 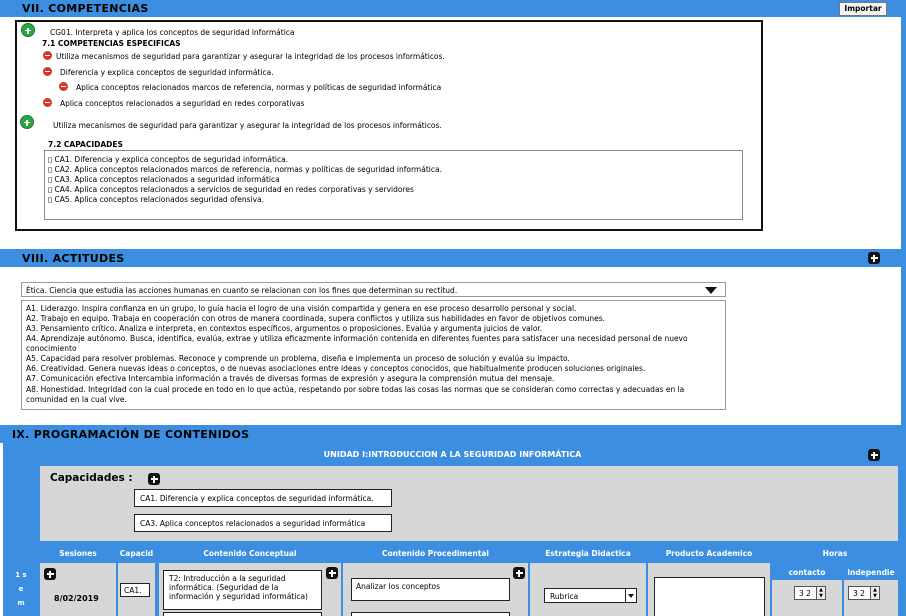 What do you see at coordinates (85, 8) in the screenshot?
I see `competencias-title: VII. COMPETENCIAS` at bounding box center [85, 8].